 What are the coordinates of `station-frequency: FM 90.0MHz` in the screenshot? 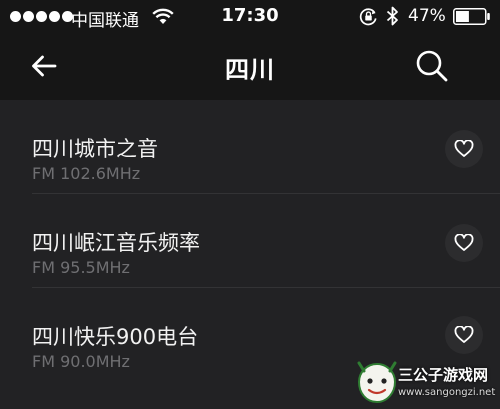 It's located at (81, 361).